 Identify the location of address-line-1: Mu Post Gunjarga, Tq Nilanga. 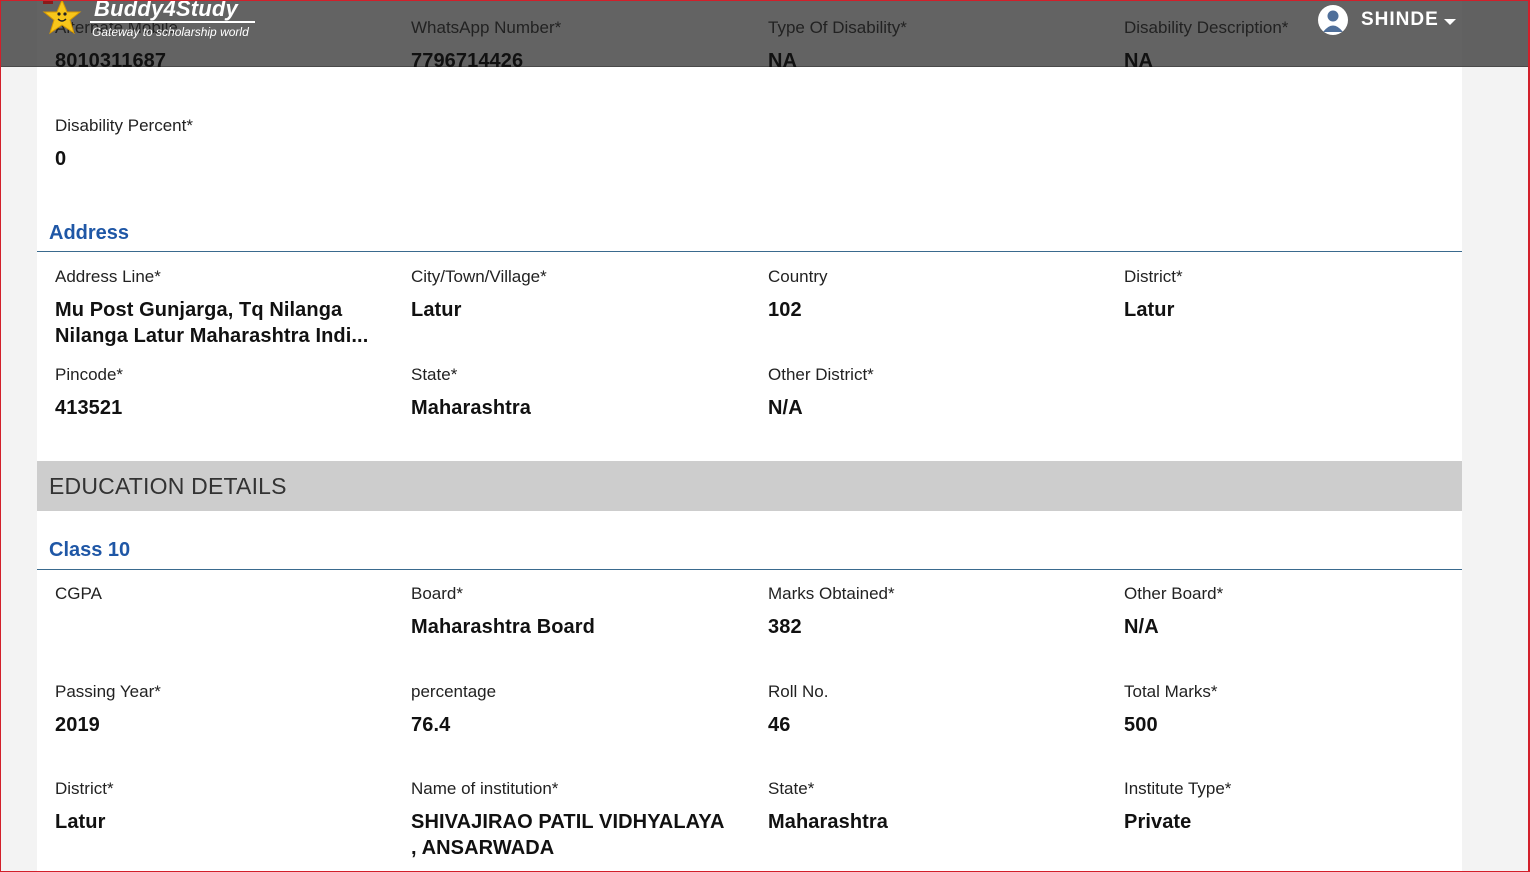
(199, 310).